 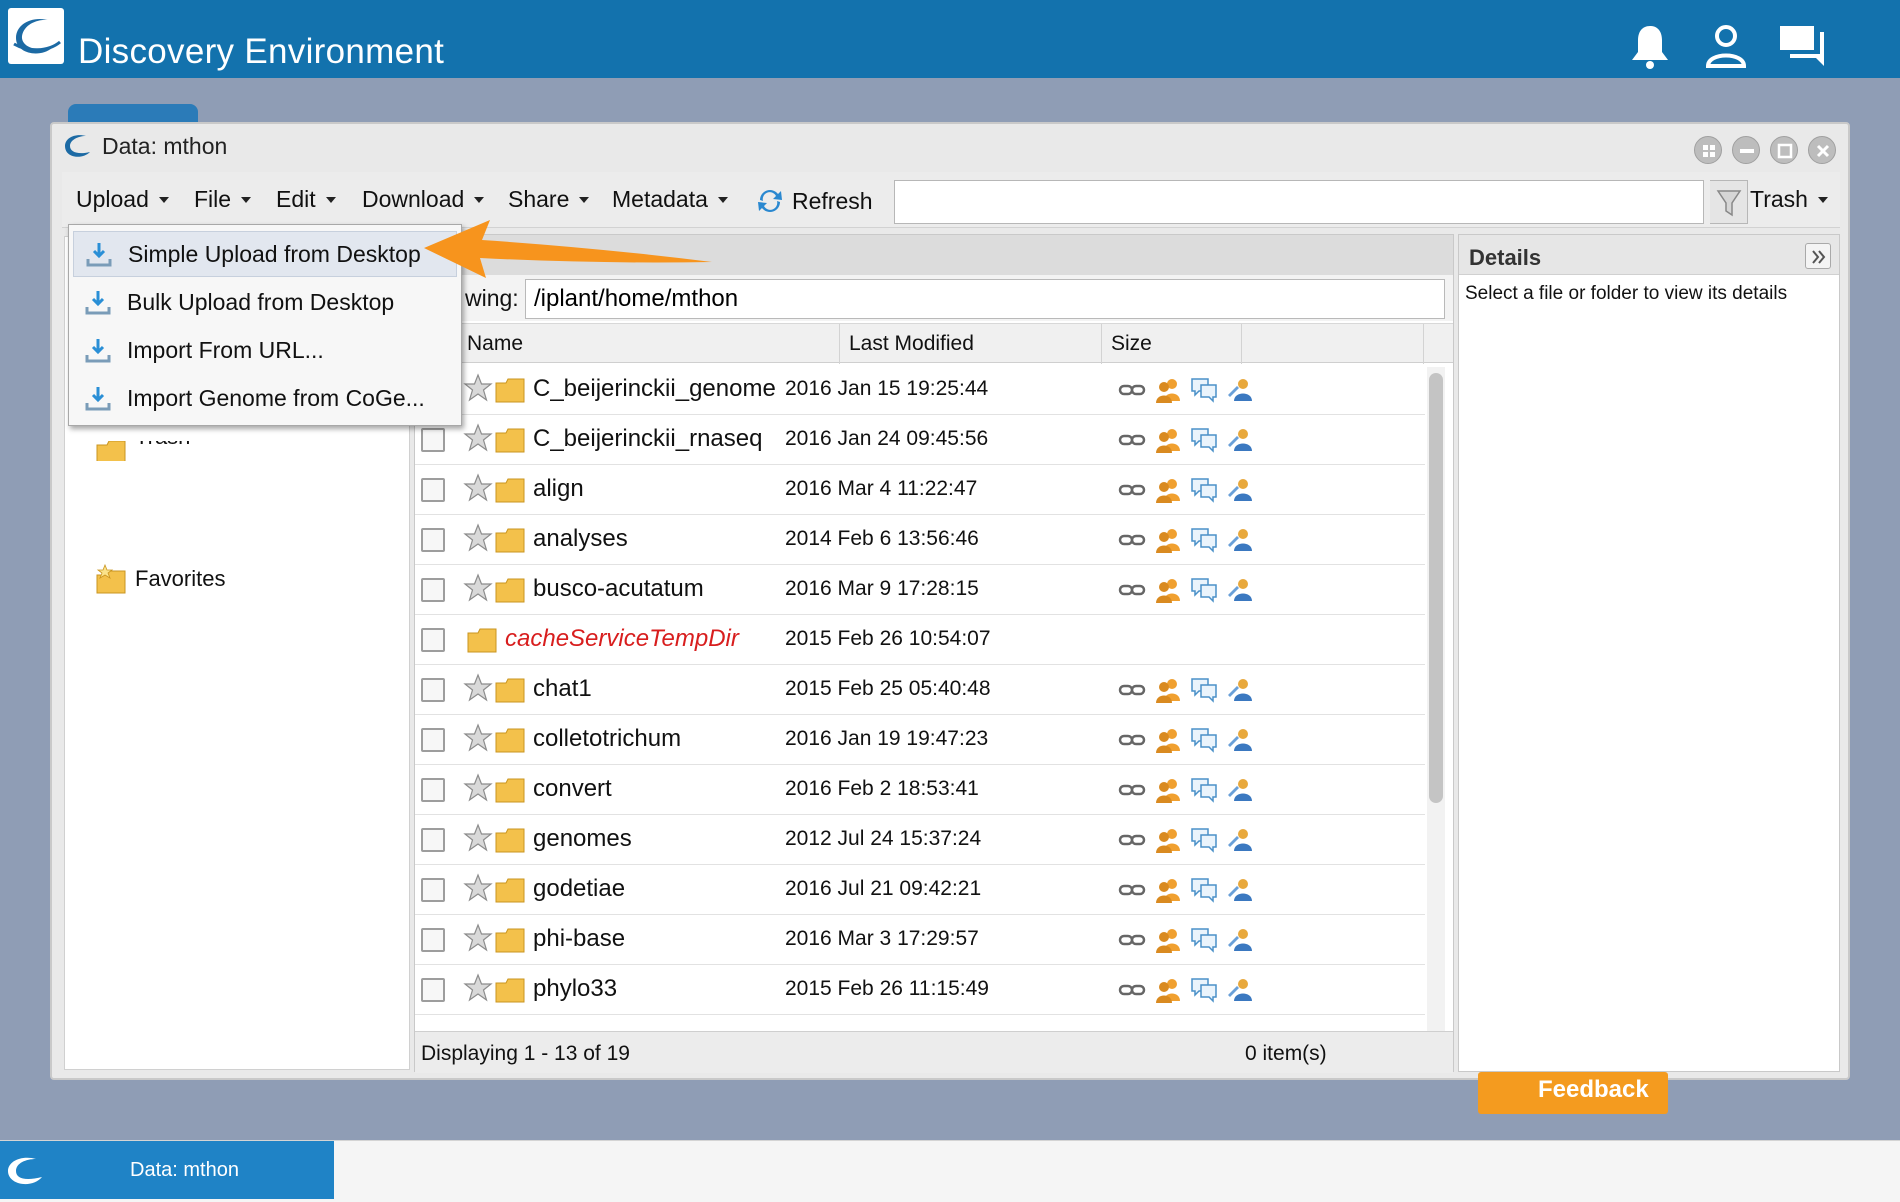 I want to click on file-menu-button: File, so click(x=223, y=199).